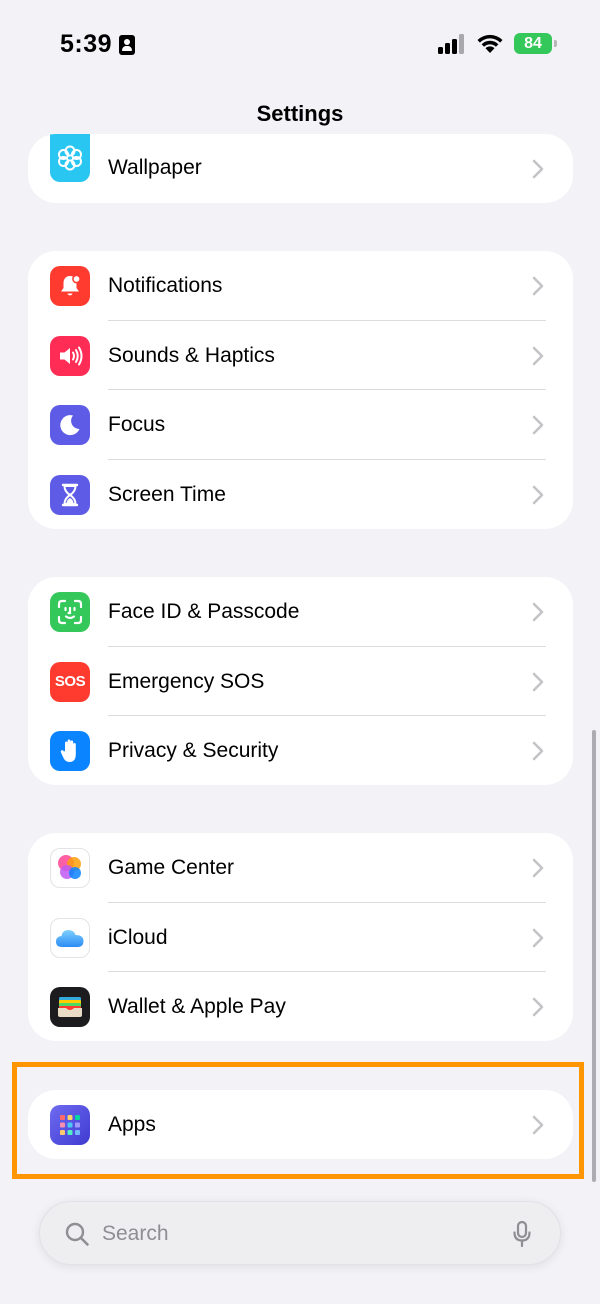 The height and width of the screenshot is (1304, 600). What do you see at coordinates (70, 425) in the screenshot?
I see `focus-icon` at bounding box center [70, 425].